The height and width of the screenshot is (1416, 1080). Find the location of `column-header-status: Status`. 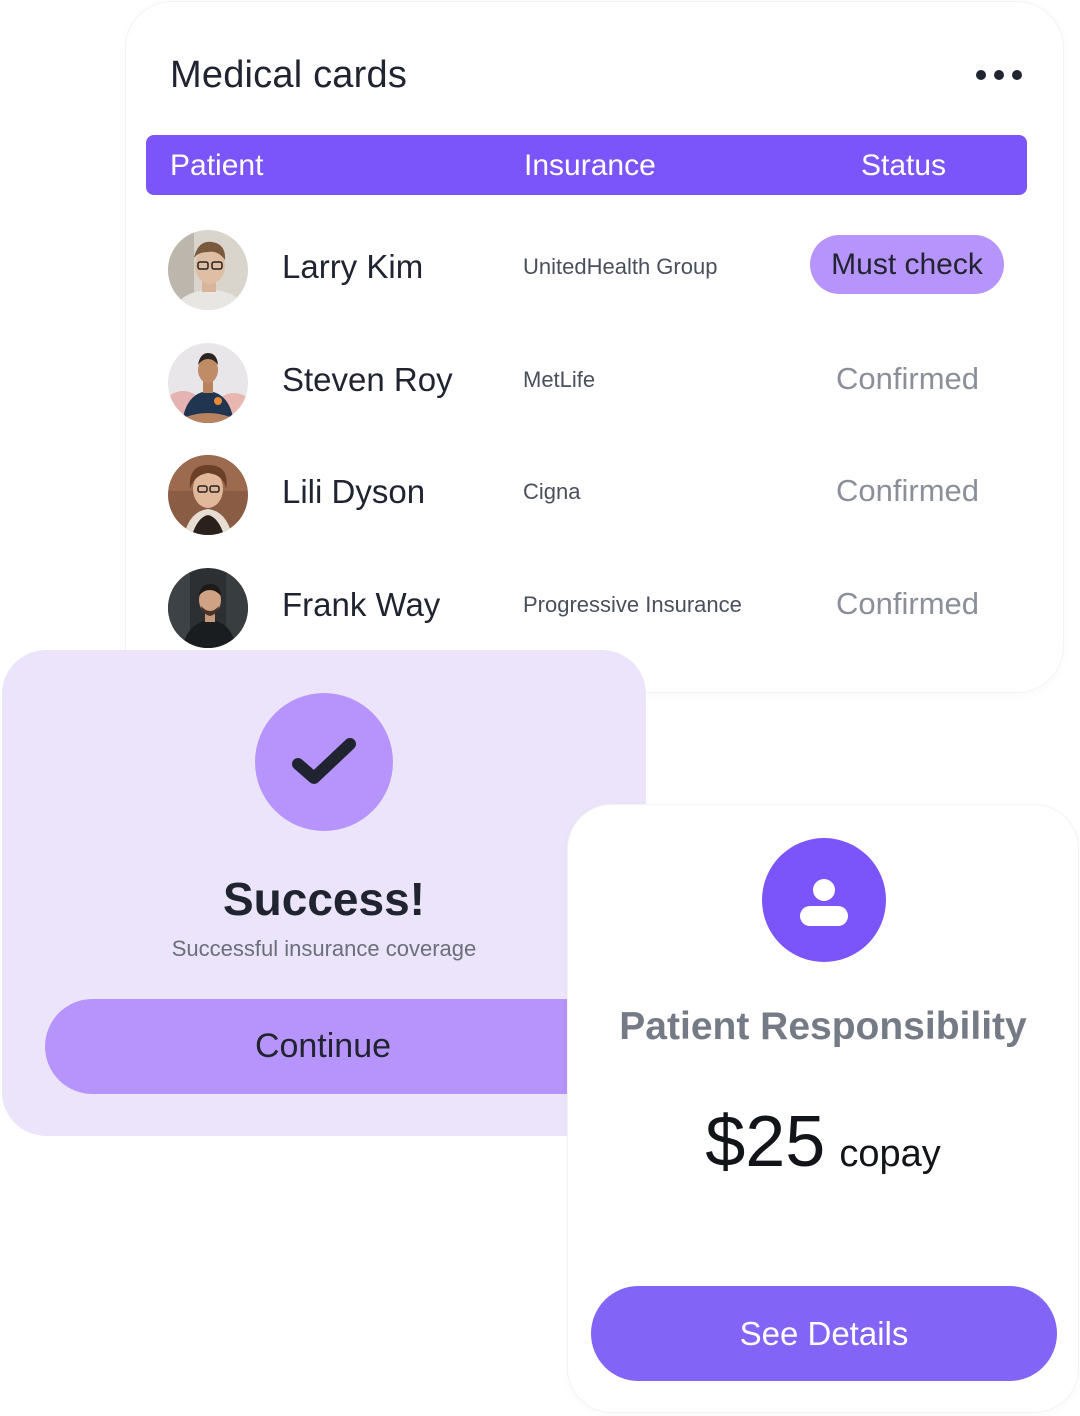

column-header-status: Status is located at coordinates (903, 166).